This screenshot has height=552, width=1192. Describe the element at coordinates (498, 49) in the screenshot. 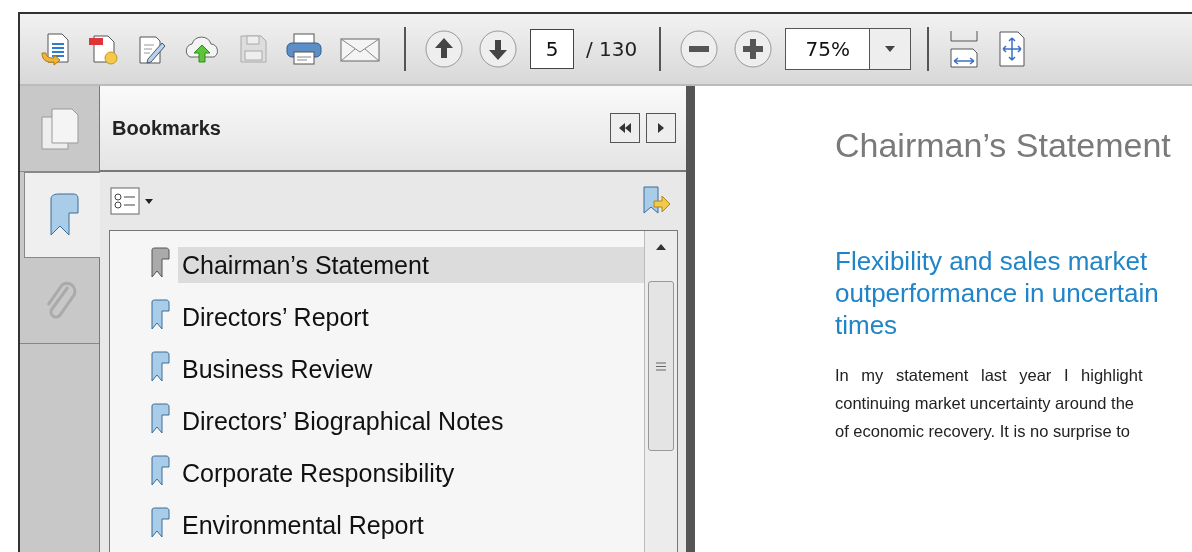

I see `next-page-button` at that location.